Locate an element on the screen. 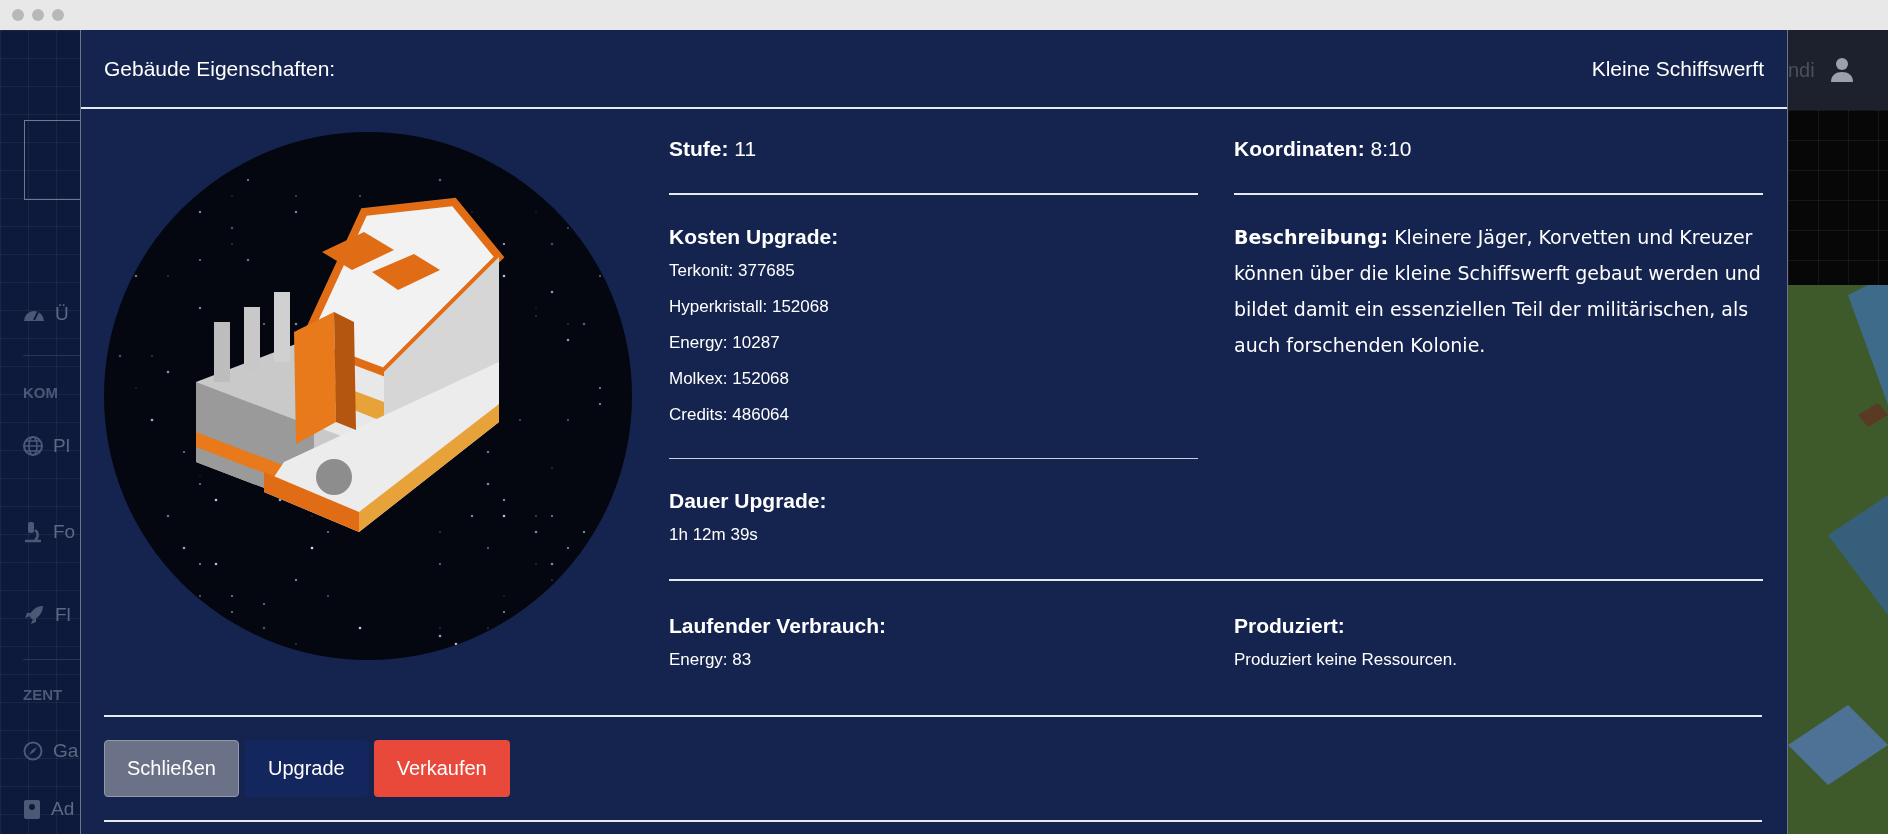 The image size is (1888, 834). sidebar-section-title: ZENT is located at coordinates (43, 694).